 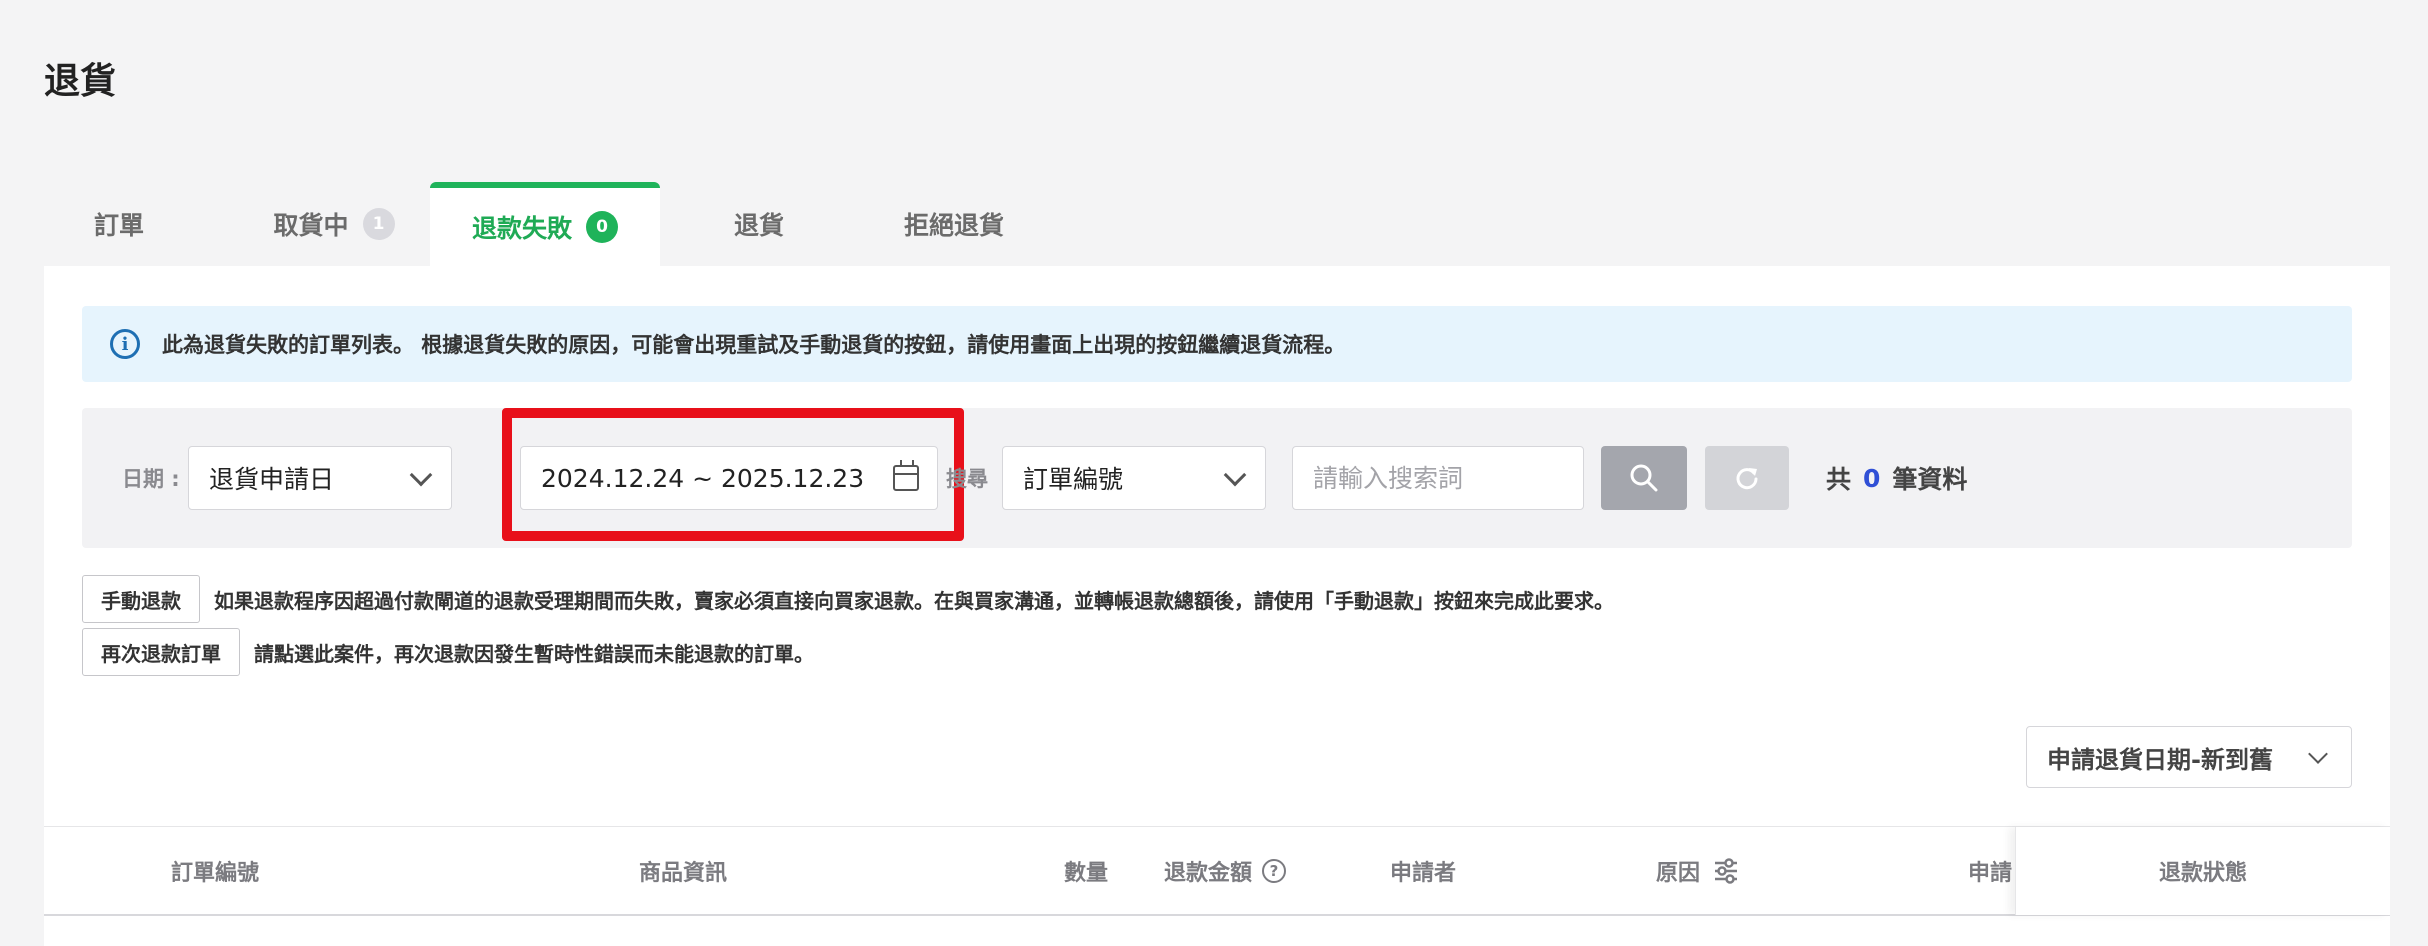 What do you see at coordinates (602, 227) in the screenshot?
I see `count-badge: 0` at bounding box center [602, 227].